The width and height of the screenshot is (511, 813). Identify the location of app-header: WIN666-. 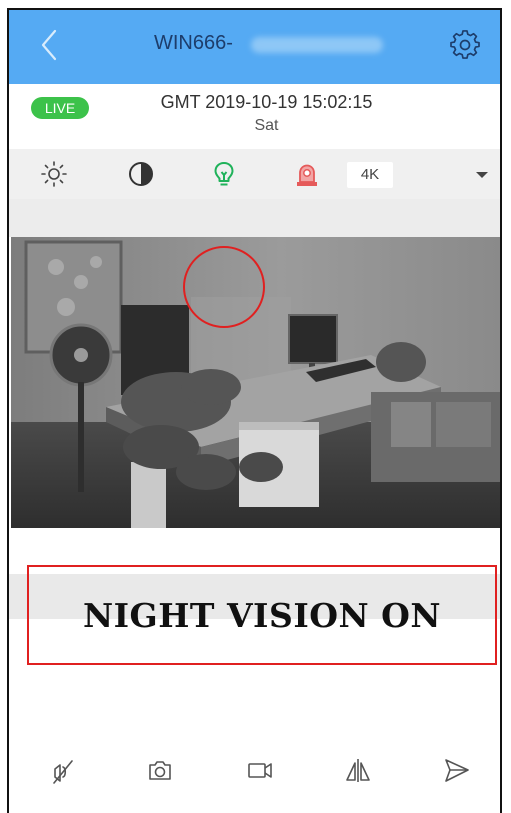
(254, 47).